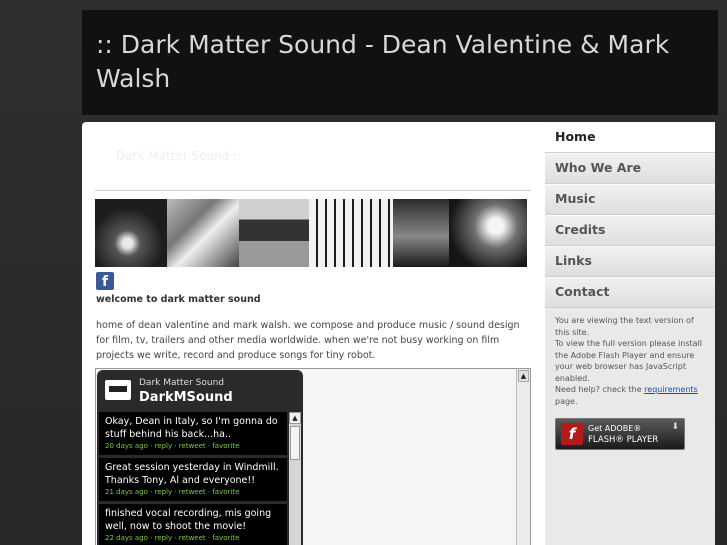 The image size is (727, 545). What do you see at coordinates (630, 261) in the screenshot?
I see `nav-item-links: Links` at bounding box center [630, 261].